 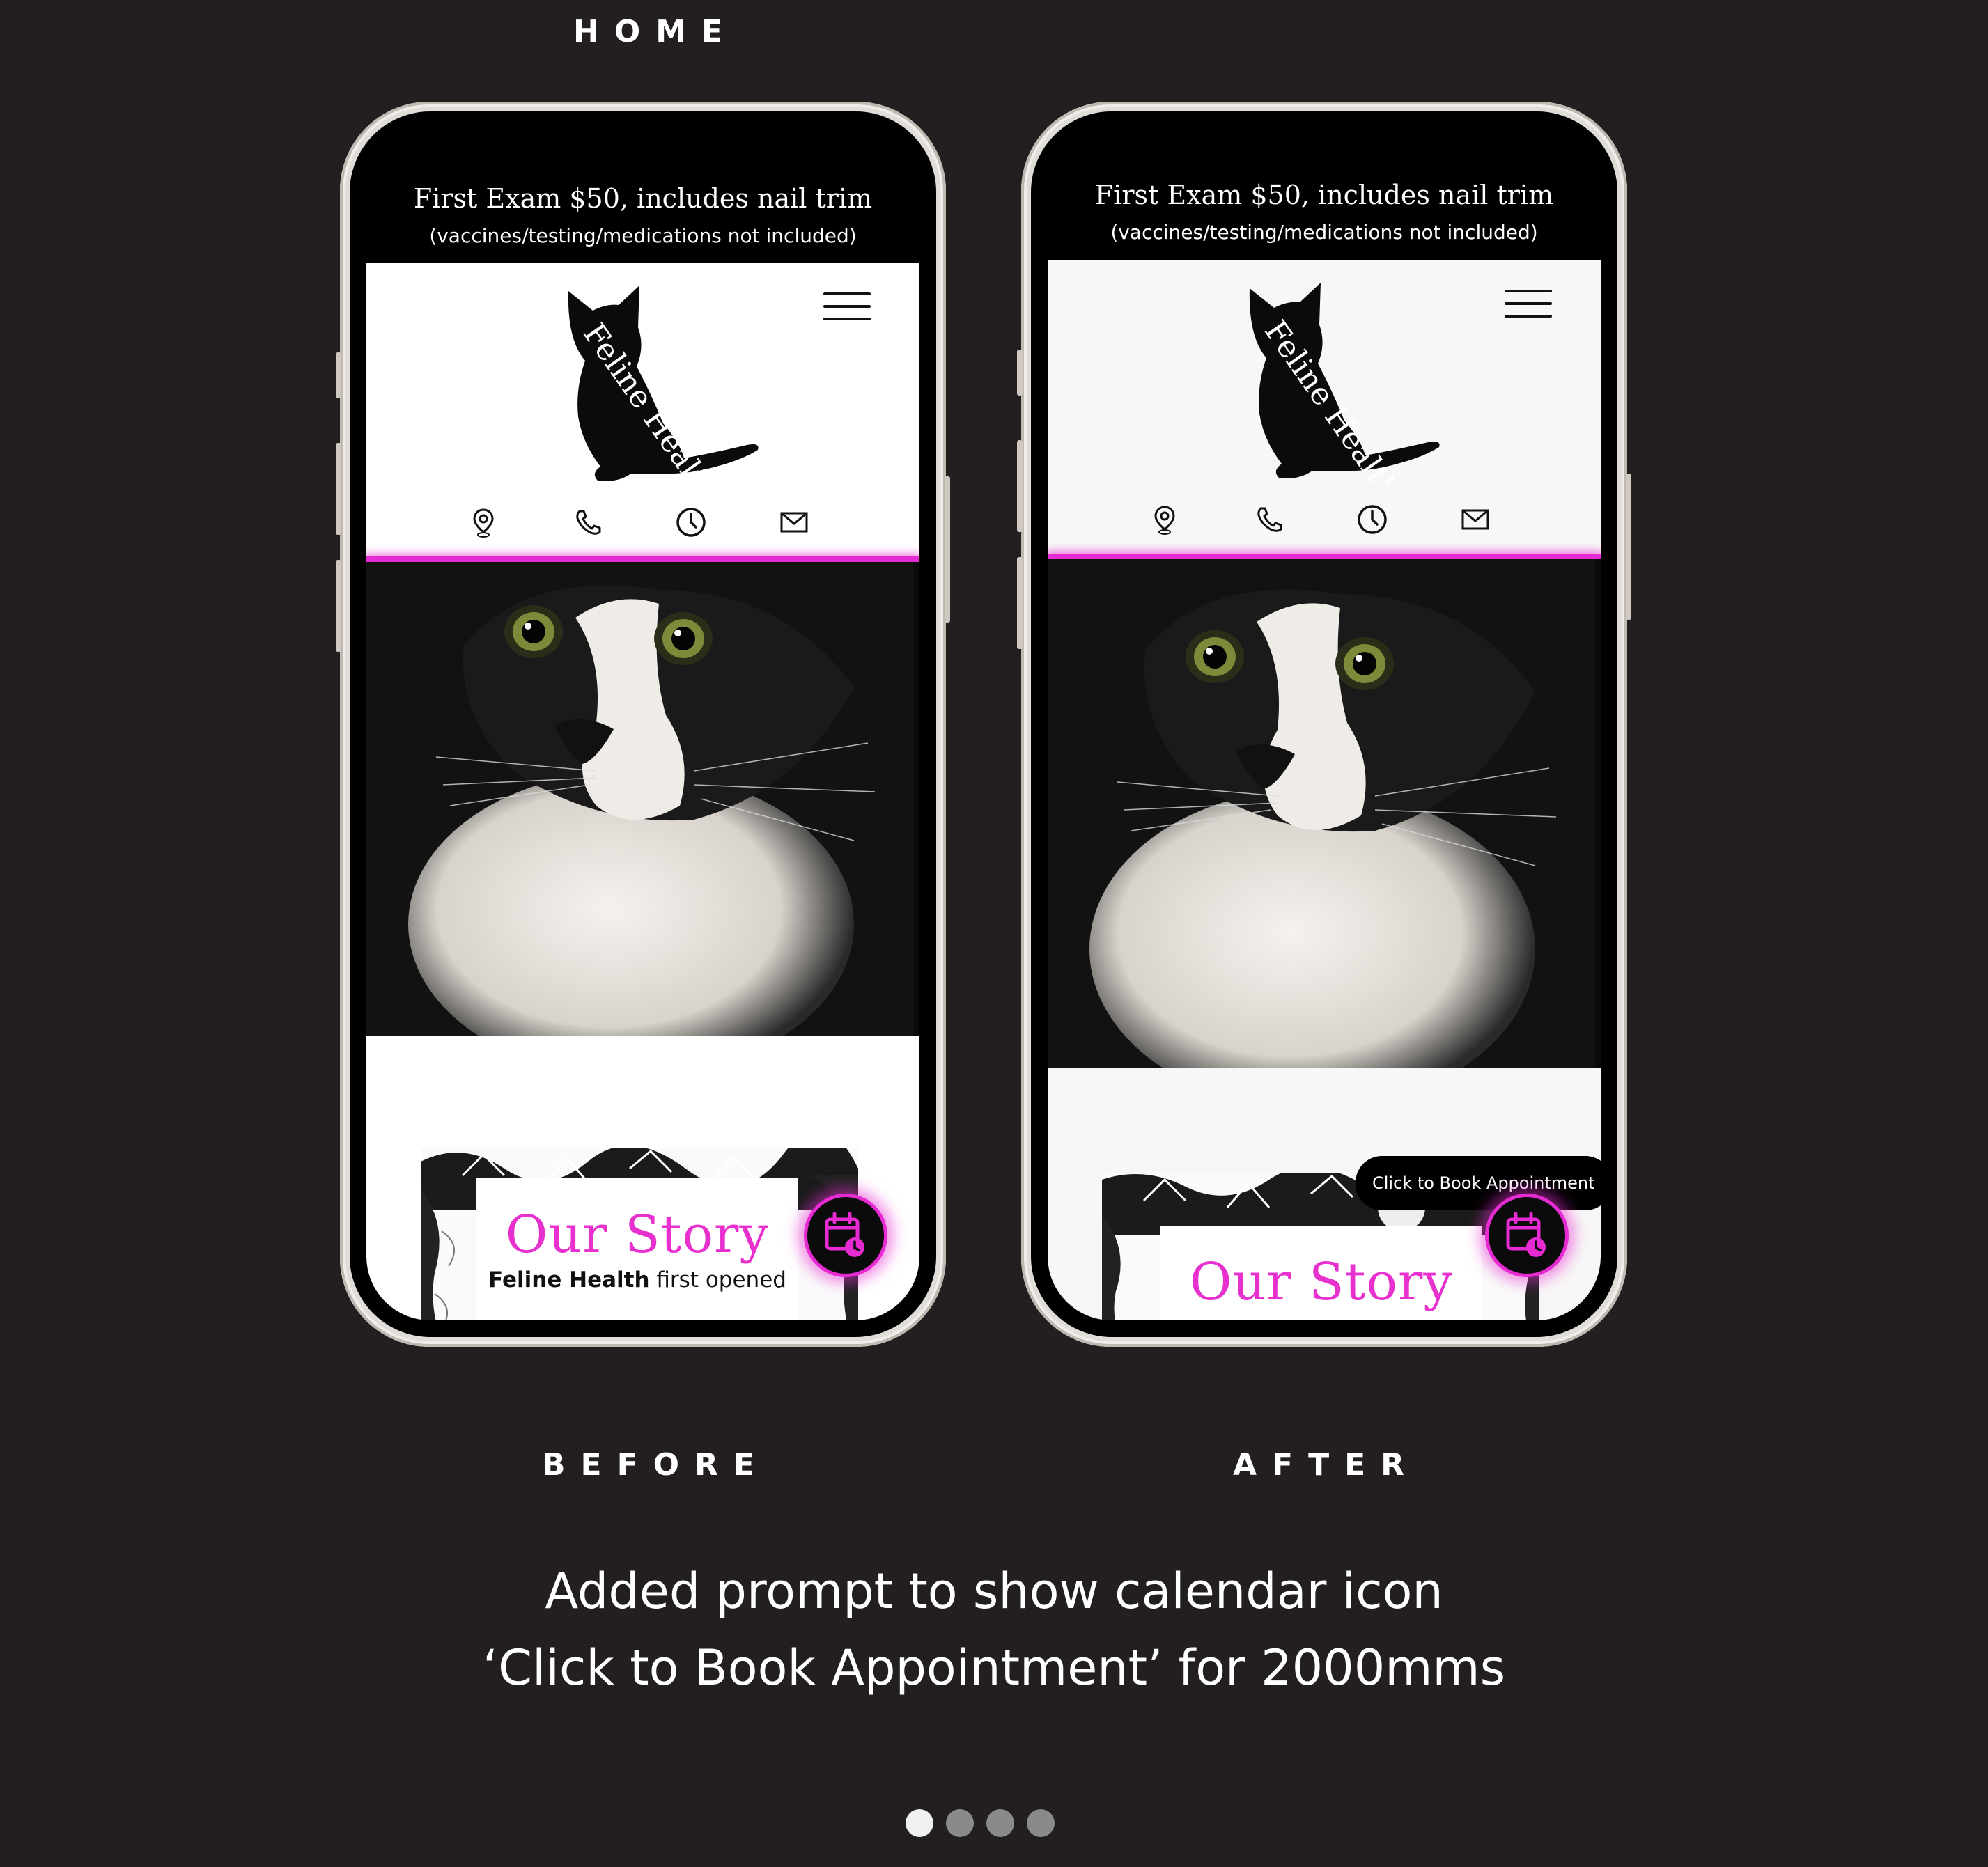 I want to click on book-appointment-tooltip: Click to Book Appointment, so click(x=1478, y=1192).